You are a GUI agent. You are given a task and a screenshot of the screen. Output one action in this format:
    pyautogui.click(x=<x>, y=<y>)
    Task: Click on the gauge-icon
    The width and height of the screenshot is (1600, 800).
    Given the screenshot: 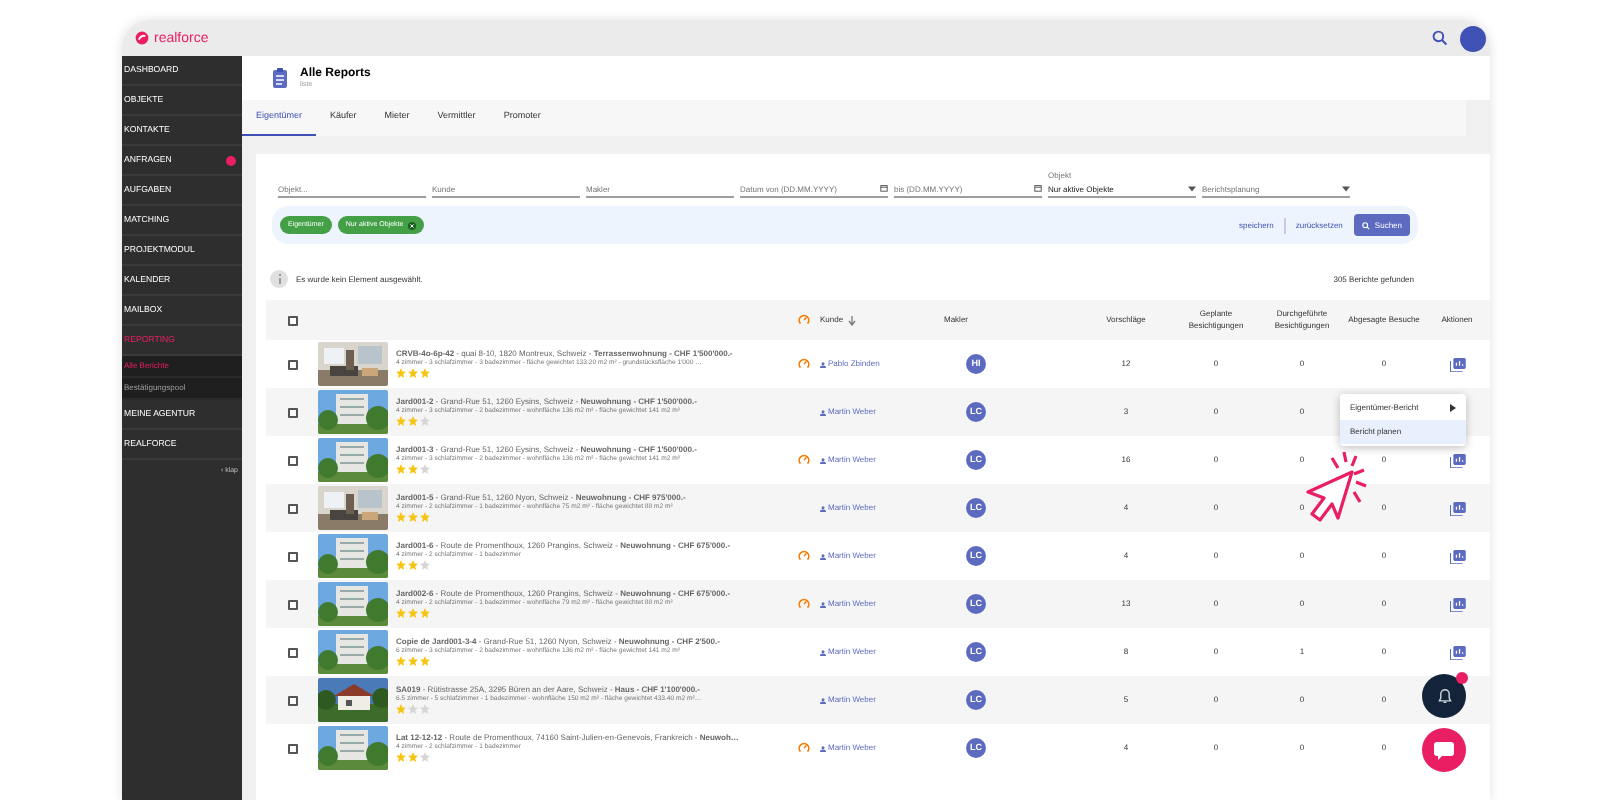 What is the action you would take?
    pyautogui.click(x=804, y=320)
    